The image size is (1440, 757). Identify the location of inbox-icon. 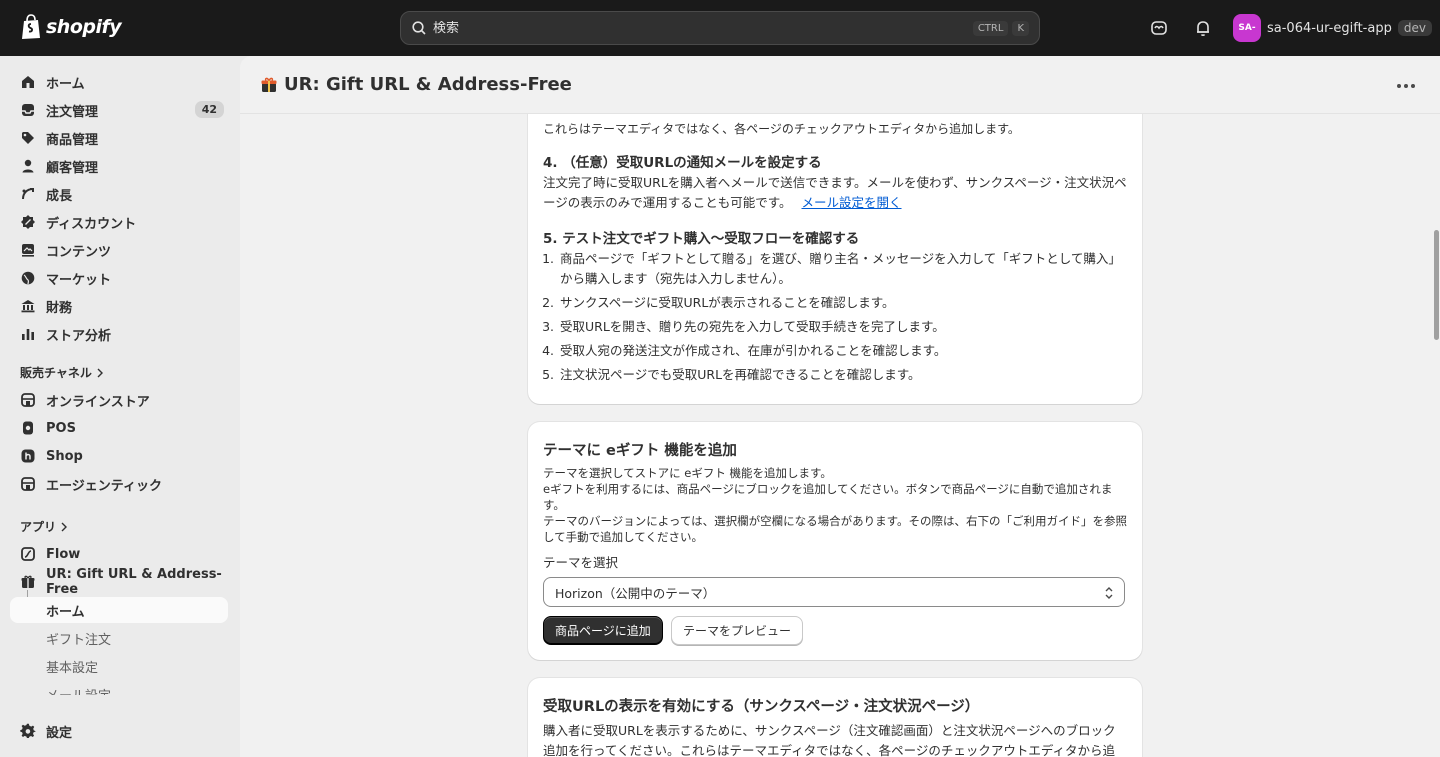
(28, 110).